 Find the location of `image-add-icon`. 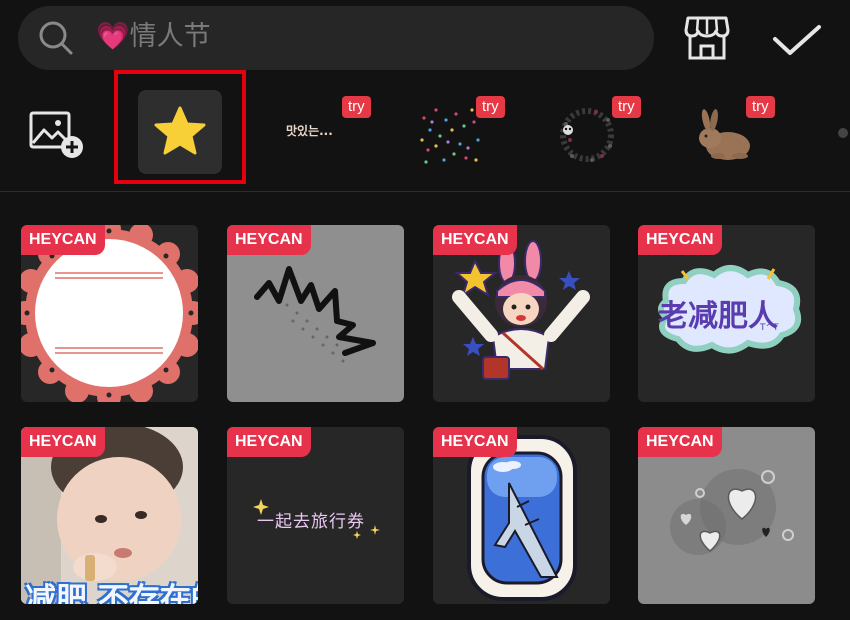

image-add-icon is located at coordinates (57, 135).